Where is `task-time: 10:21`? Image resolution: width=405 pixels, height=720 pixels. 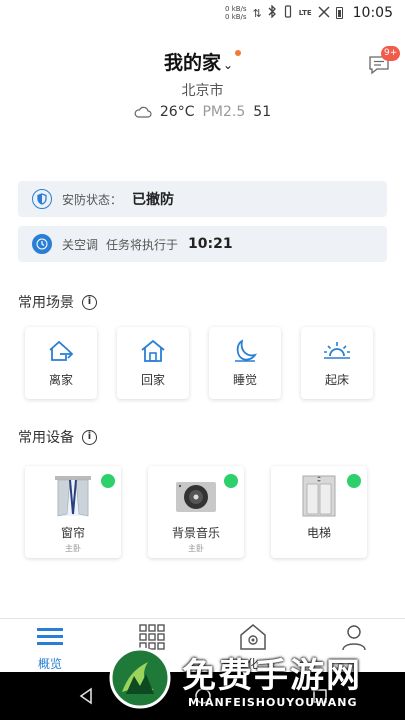 task-time: 10:21 is located at coordinates (210, 244).